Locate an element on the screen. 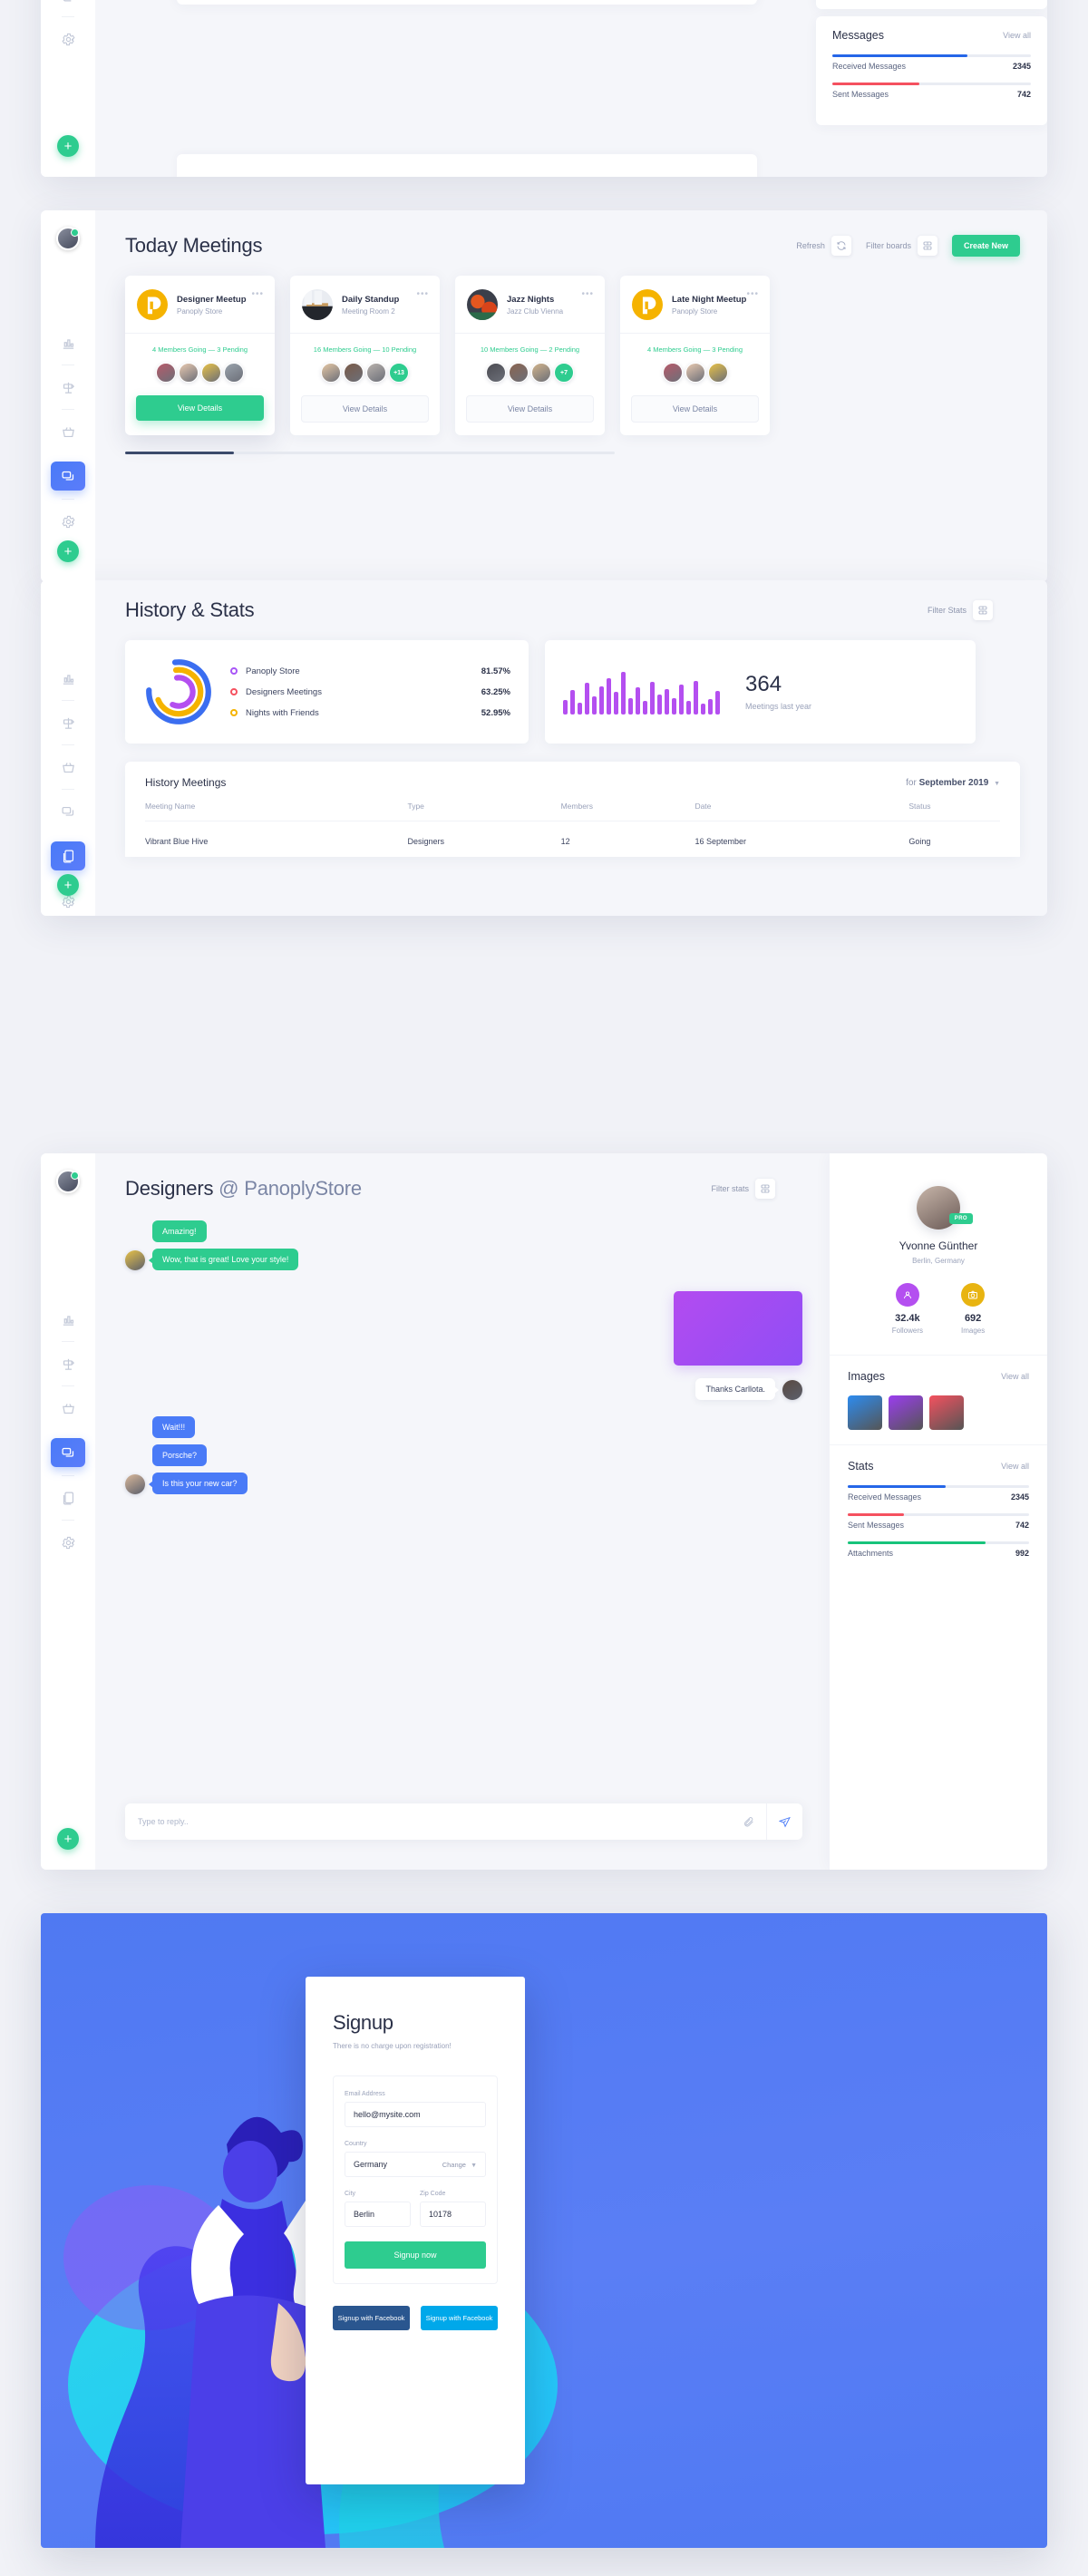 The height and width of the screenshot is (2576, 1088). chat-input-placeholder: Type to reply.. is located at coordinates (434, 1821).